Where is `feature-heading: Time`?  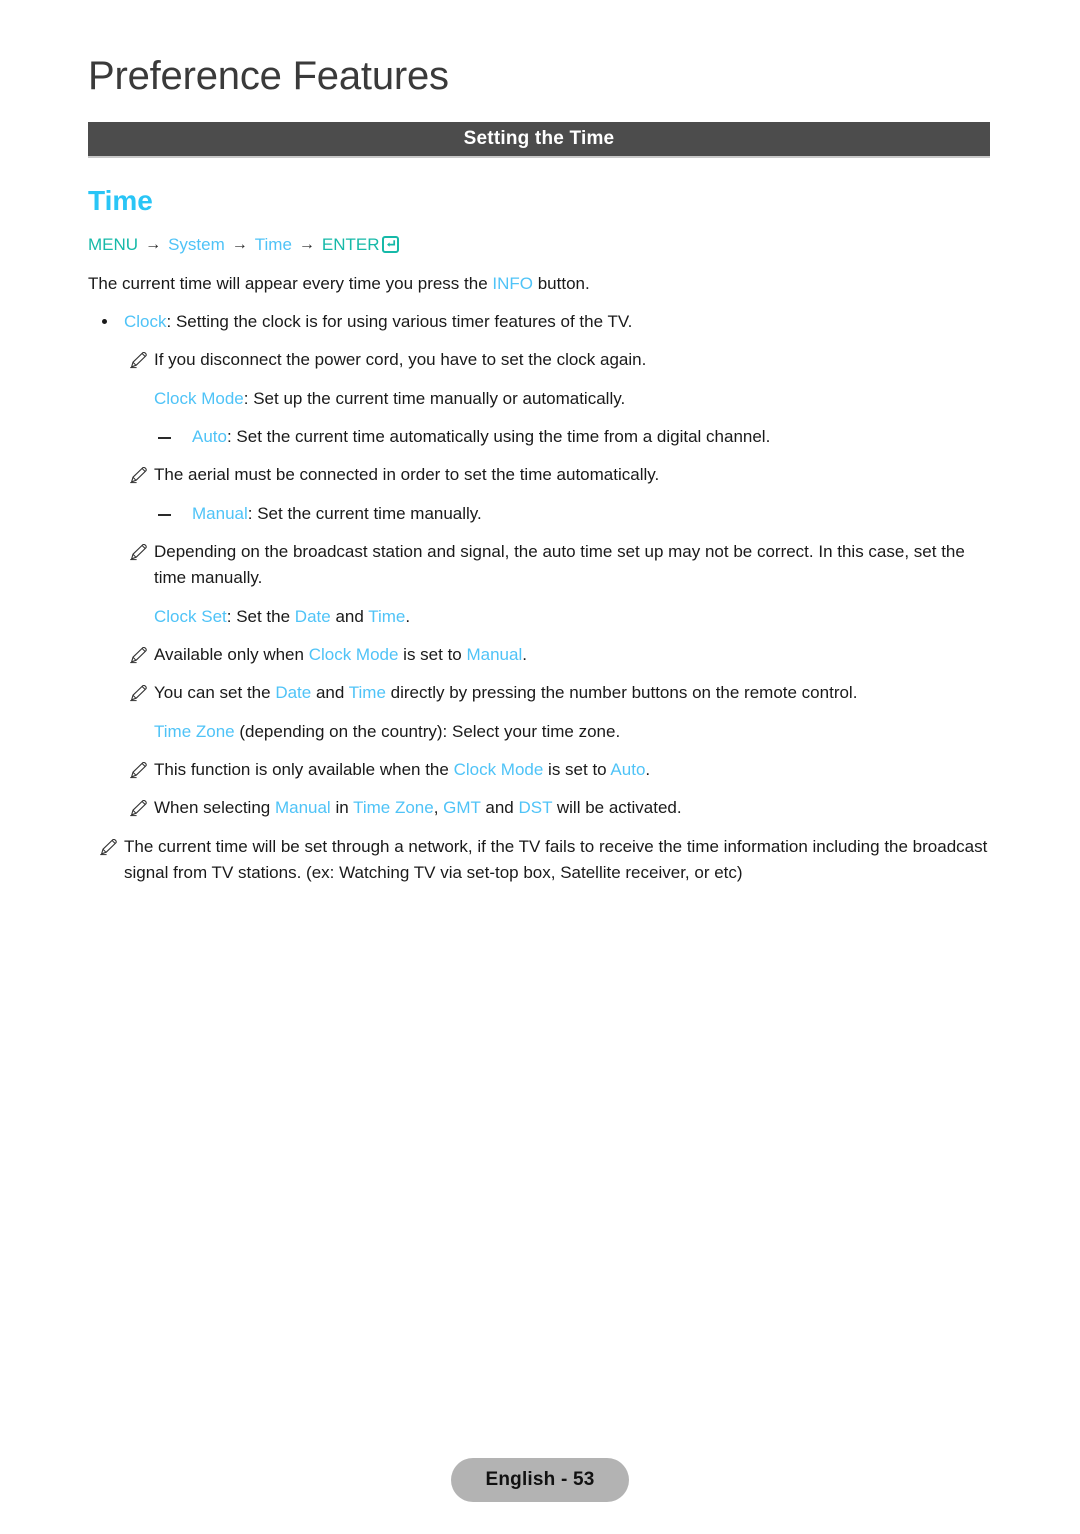
feature-heading: Time is located at coordinates (120, 200).